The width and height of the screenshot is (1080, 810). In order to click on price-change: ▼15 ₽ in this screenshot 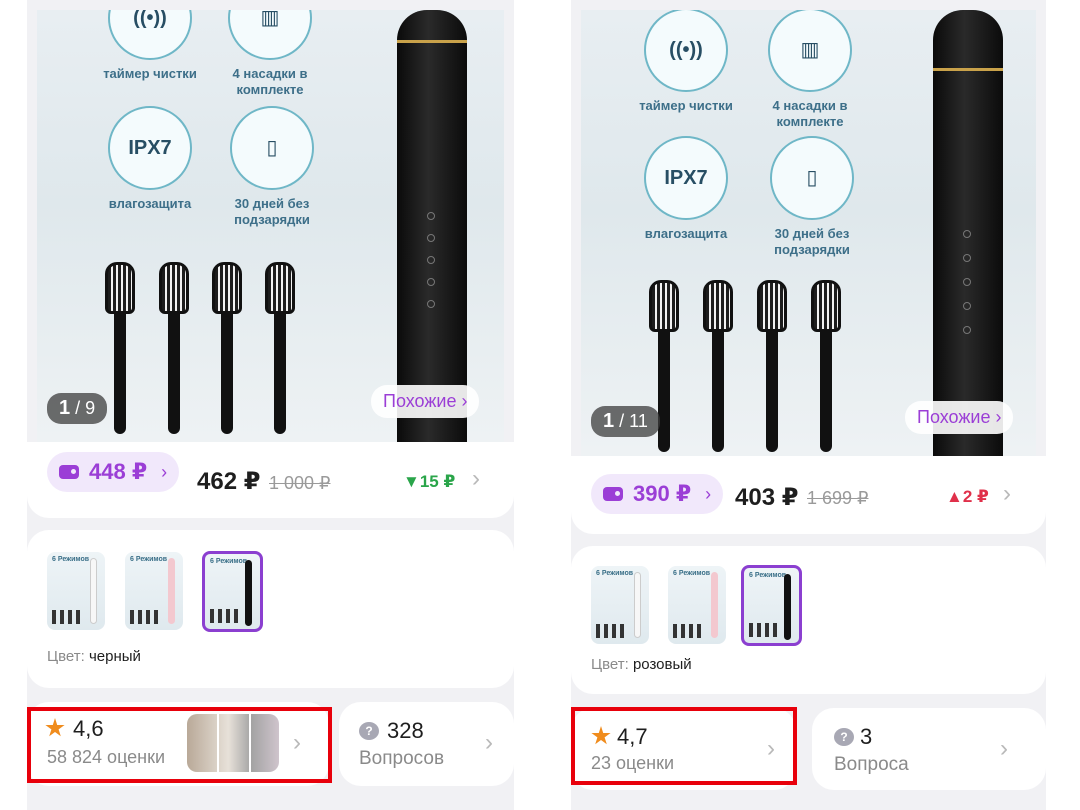, I will do `click(429, 481)`.